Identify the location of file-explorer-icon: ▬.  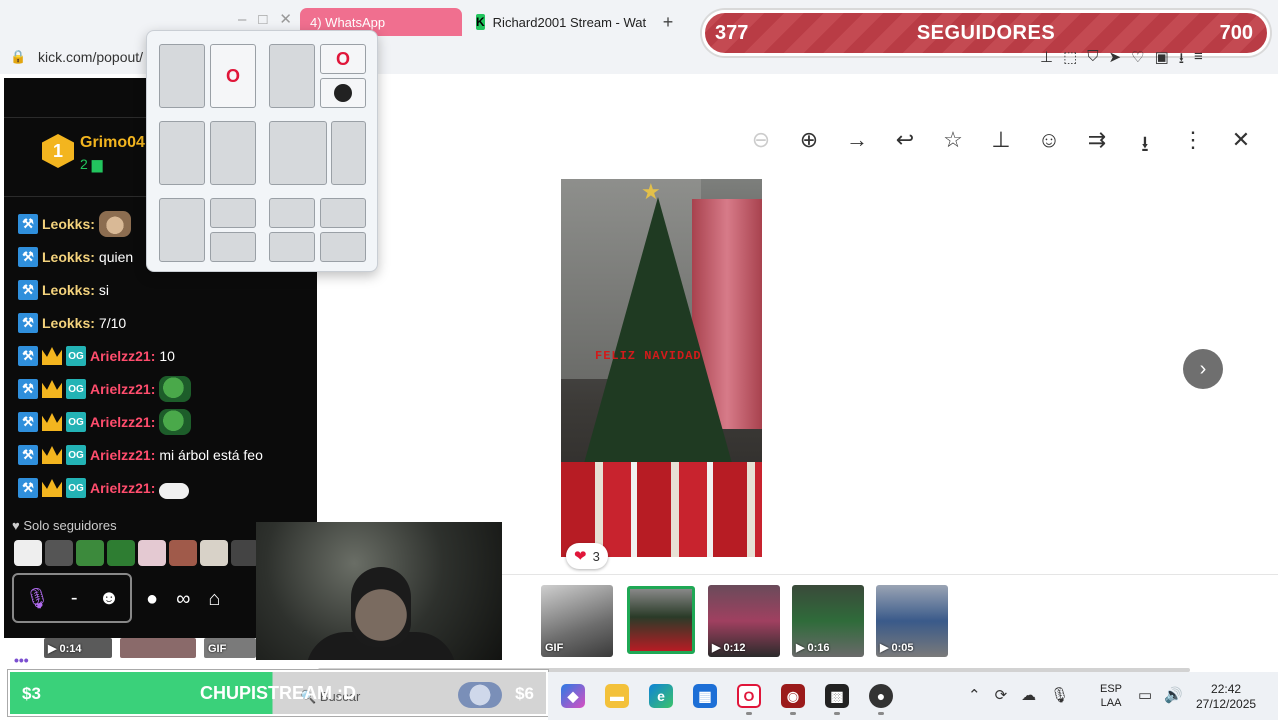
(617, 696).